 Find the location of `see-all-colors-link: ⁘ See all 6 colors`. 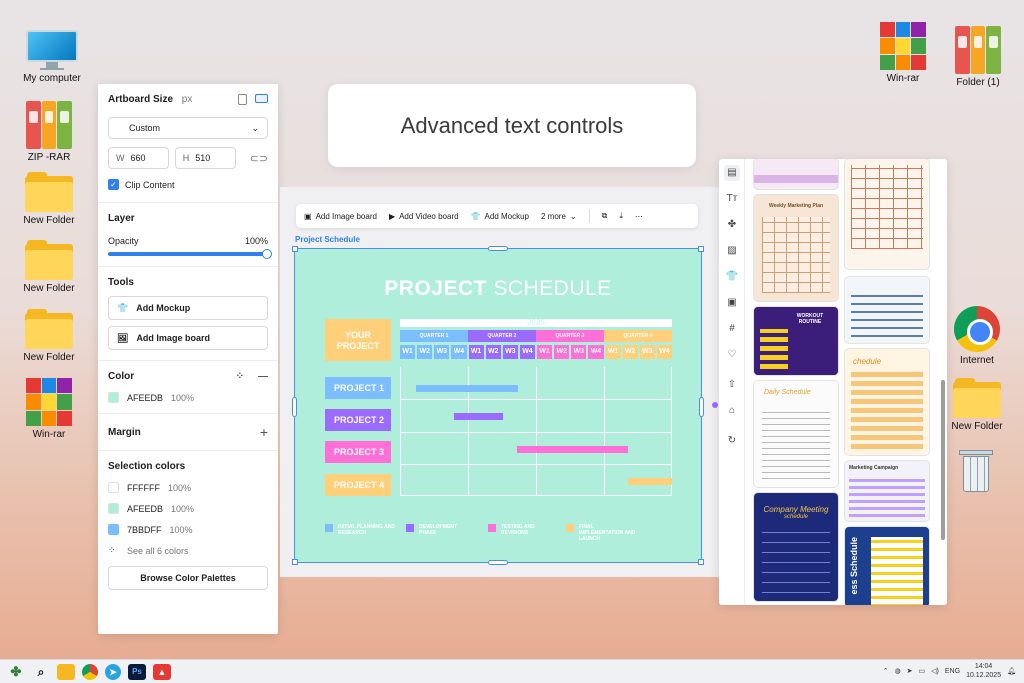

see-all-colors-link: ⁘ See all 6 colors is located at coordinates (188, 550).